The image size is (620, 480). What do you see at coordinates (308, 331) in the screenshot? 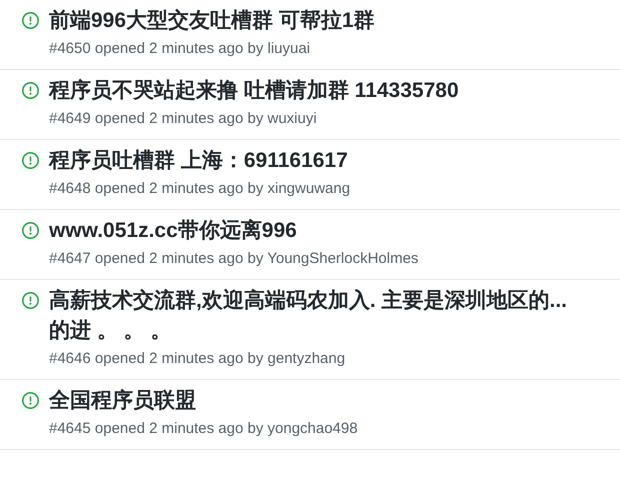
I see `issue-title: 的进 。 。 。` at bounding box center [308, 331].